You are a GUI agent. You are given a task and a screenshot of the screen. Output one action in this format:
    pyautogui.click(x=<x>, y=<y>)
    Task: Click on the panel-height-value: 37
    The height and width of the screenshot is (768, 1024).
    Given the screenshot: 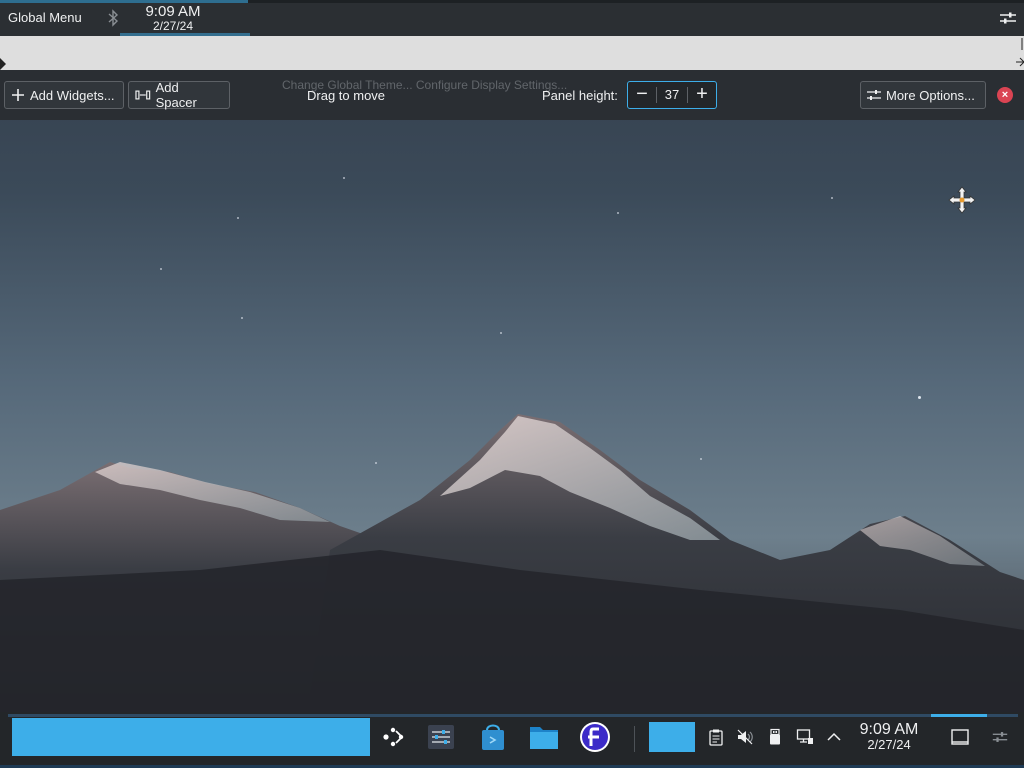 What is the action you would take?
    pyautogui.click(x=672, y=94)
    